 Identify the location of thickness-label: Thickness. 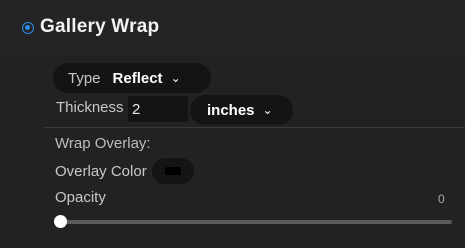
(90, 107).